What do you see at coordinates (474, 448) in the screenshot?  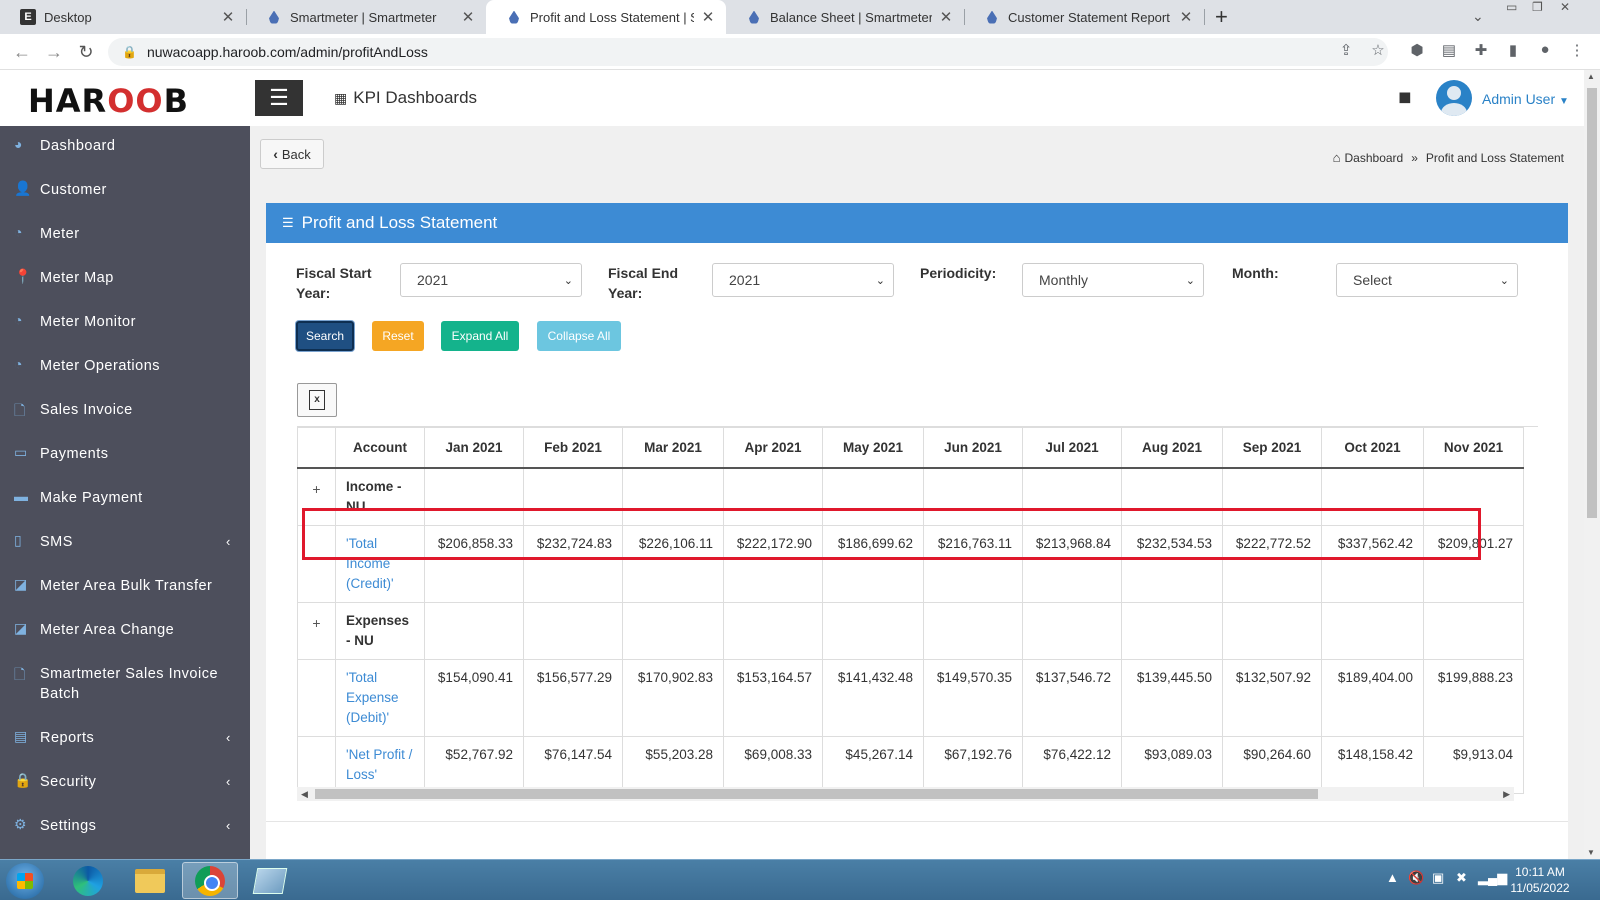 I see `column-header: Jan 2021` at bounding box center [474, 448].